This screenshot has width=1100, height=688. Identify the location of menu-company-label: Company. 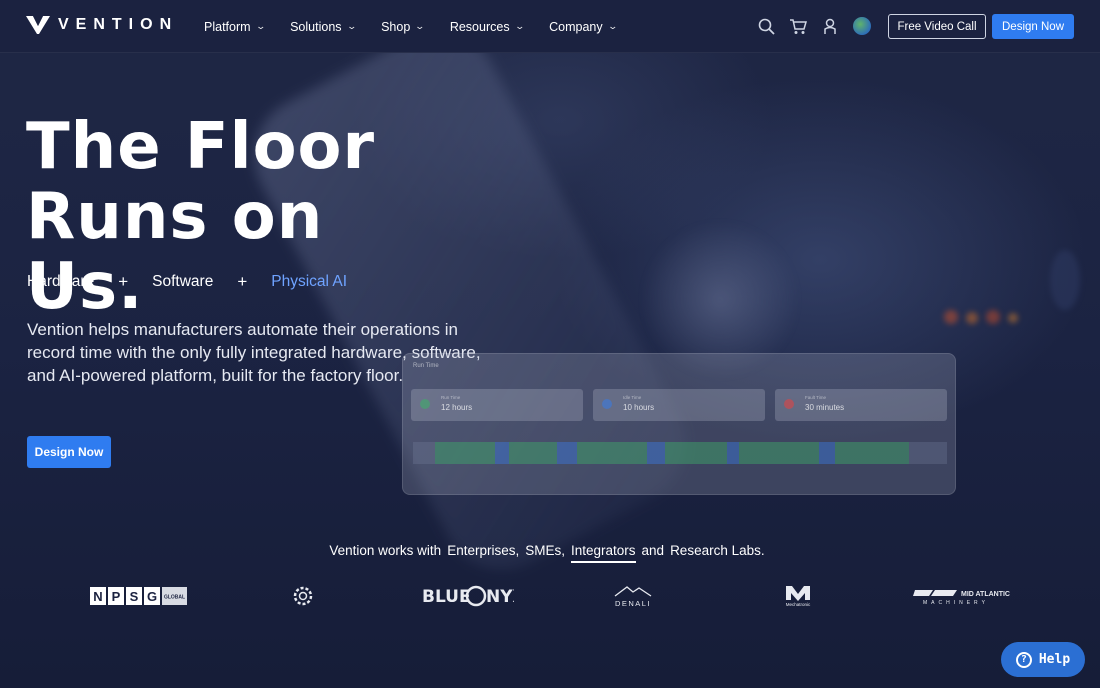
(576, 26).